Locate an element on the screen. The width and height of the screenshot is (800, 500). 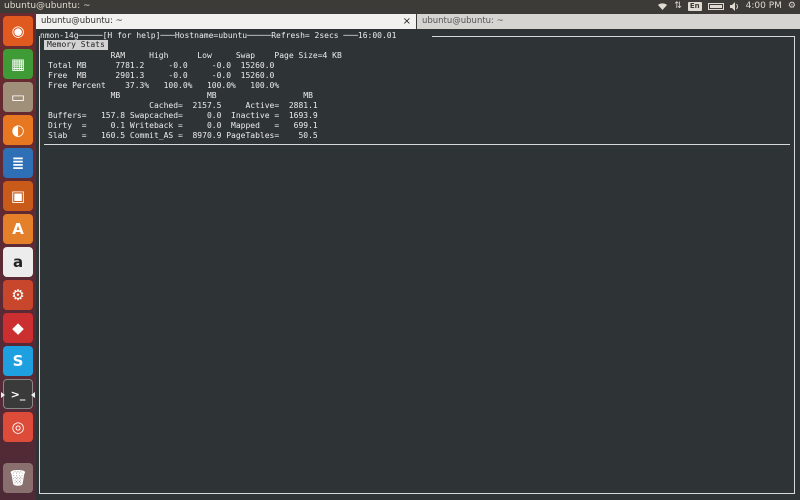
terminal-tabbar: ubuntu@ubuntu: ~ × ubuntu@ubuntu: ~ is located at coordinates (418, 21).